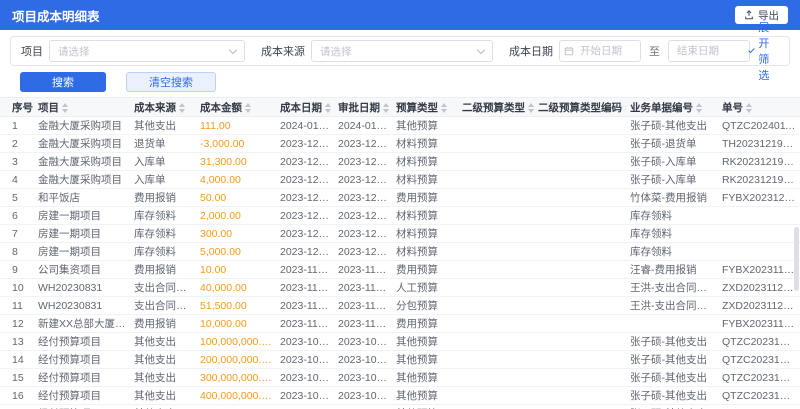 The image size is (800, 409). Describe the element at coordinates (759, 125) in the screenshot. I see `cell-doc_no: QTZC20240111001` at that location.